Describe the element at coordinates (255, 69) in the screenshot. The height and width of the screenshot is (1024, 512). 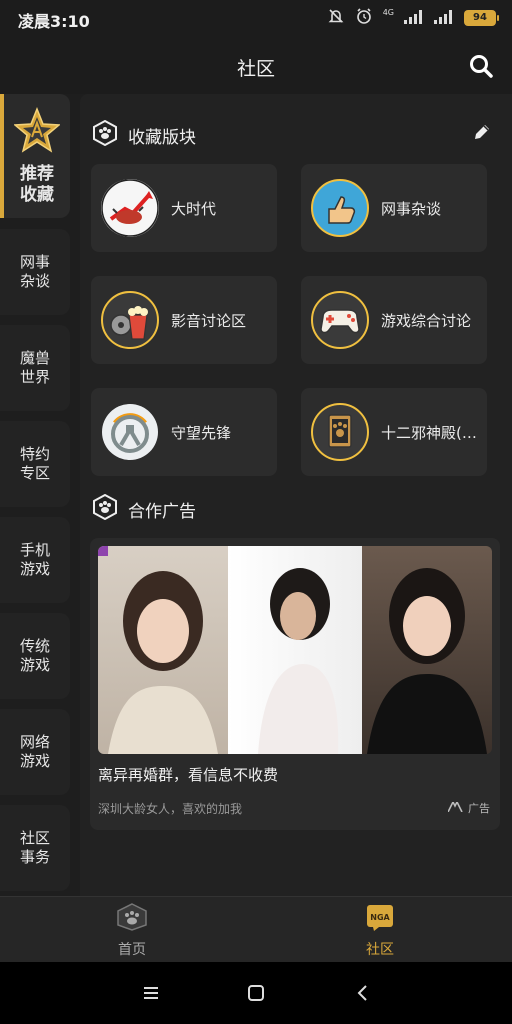
I see `page-title: 社区` at that location.